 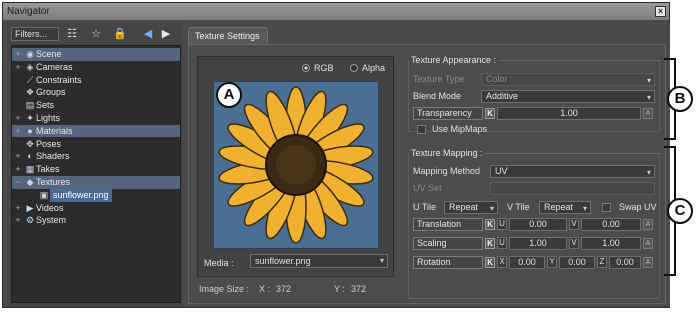 What do you see at coordinates (50, 207) in the screenshot?
I see `tree-node-label: Videos` at bounding box center [50, 207].